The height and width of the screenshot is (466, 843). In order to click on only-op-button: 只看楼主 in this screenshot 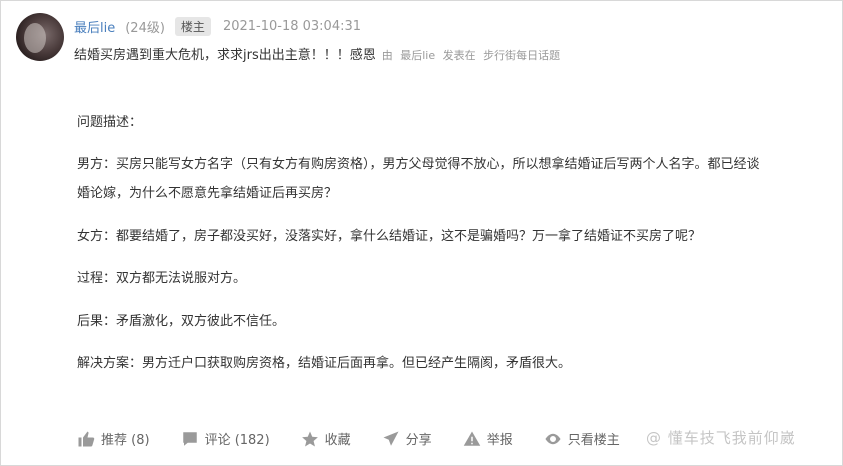, I will do `click(582, 438)`.